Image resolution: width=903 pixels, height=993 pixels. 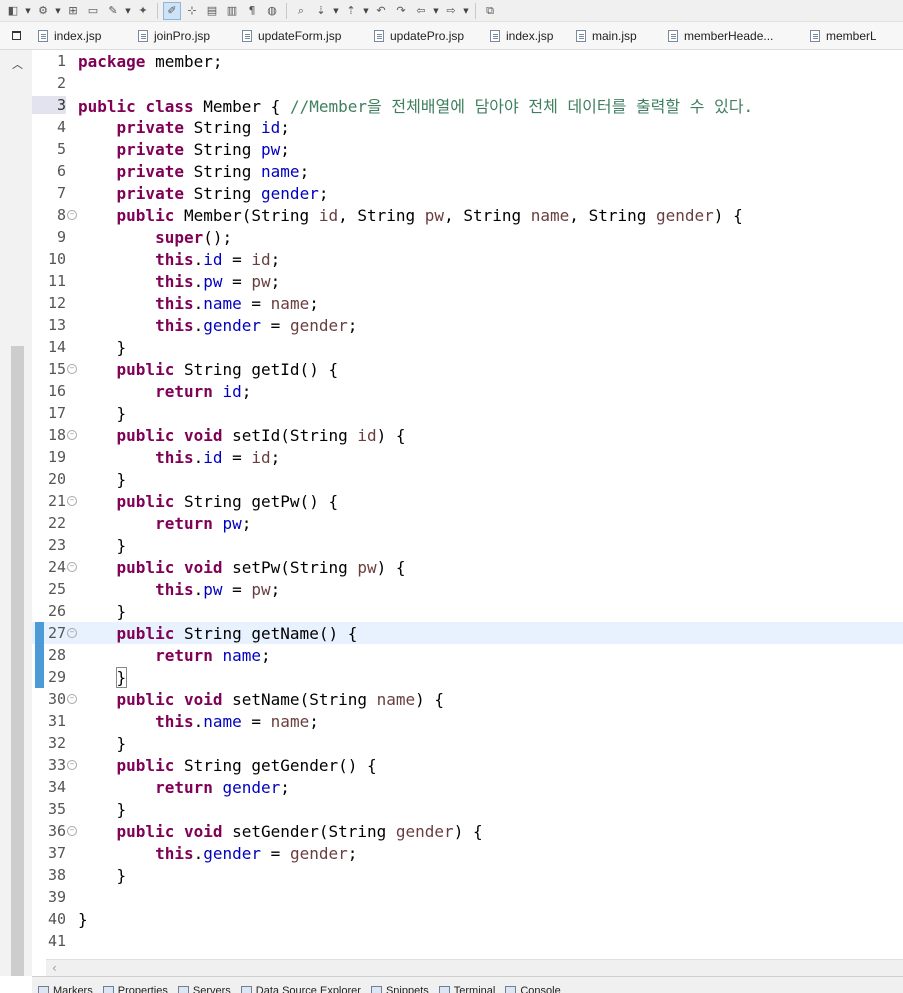 I want to click on pen-icon: ✎, so click(x=113, y=11).